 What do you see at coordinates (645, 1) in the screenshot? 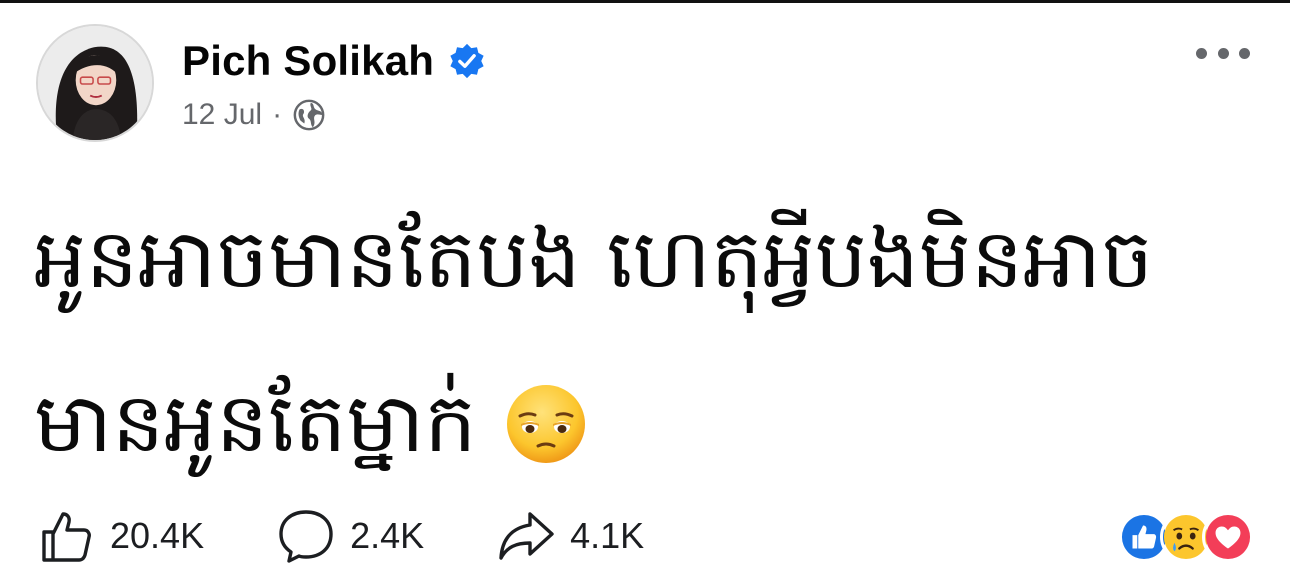
I see `top-border` at bounding box center [645, 1].